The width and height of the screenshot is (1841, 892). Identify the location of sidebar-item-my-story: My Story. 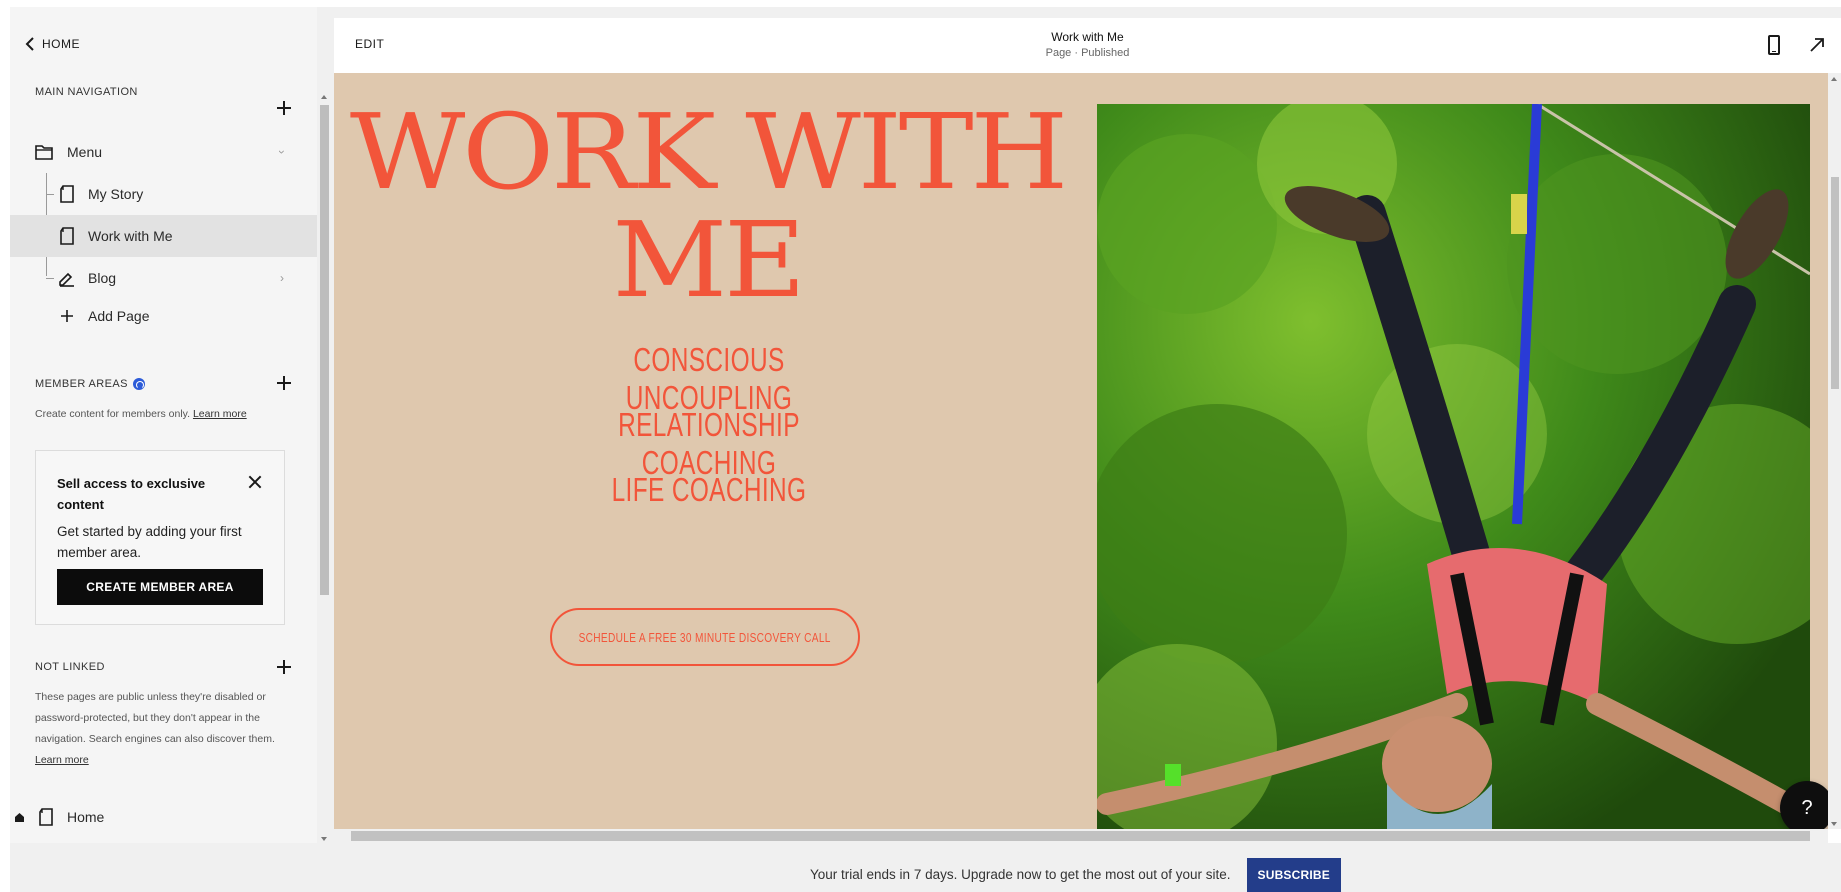
(163, 194).